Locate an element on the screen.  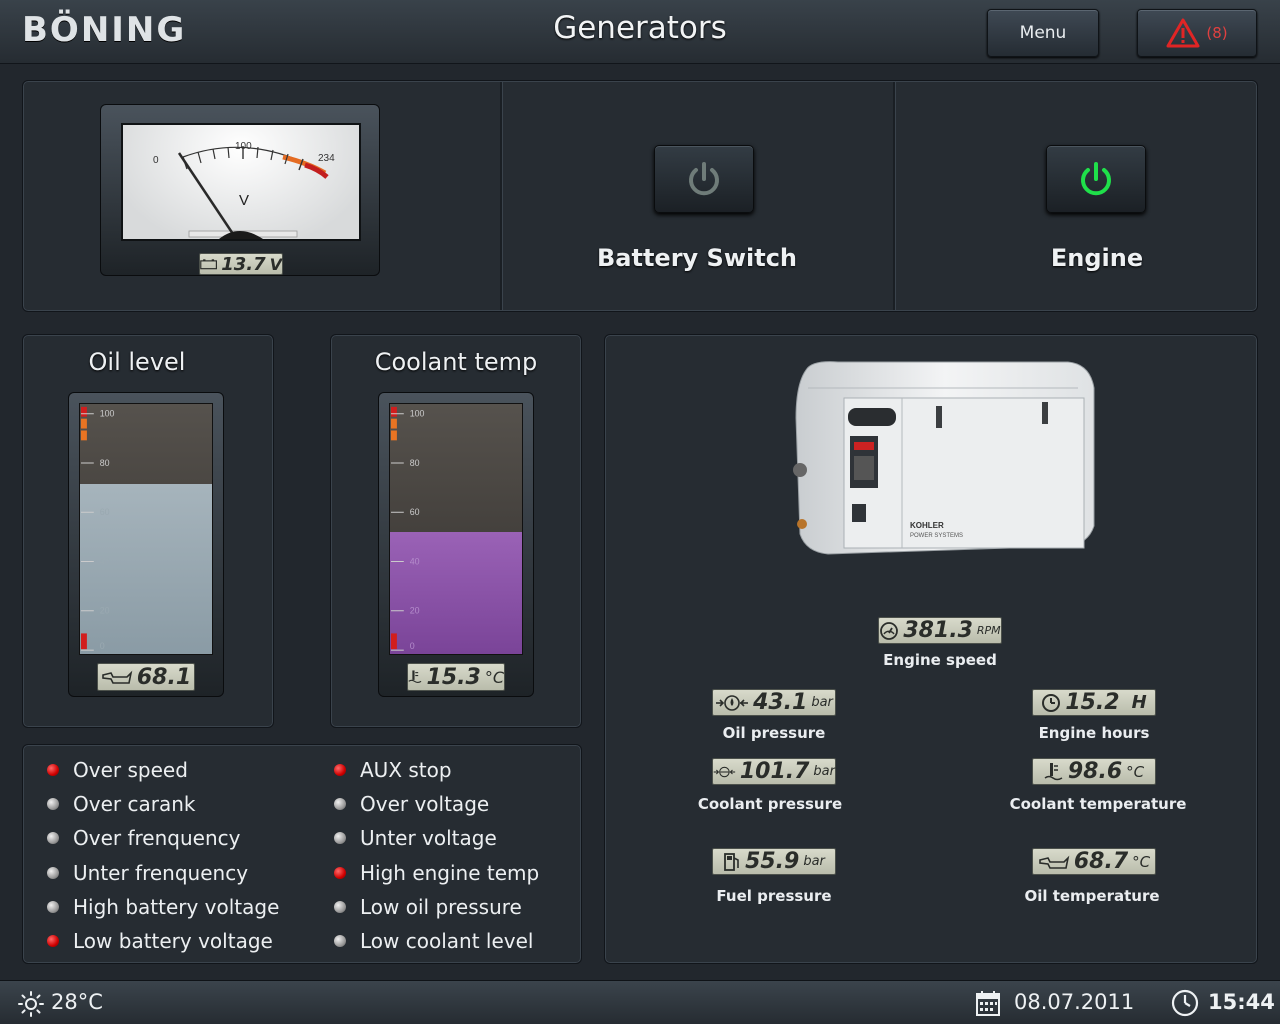
alarm-item: Over speed is located at coordinates (117, 770).